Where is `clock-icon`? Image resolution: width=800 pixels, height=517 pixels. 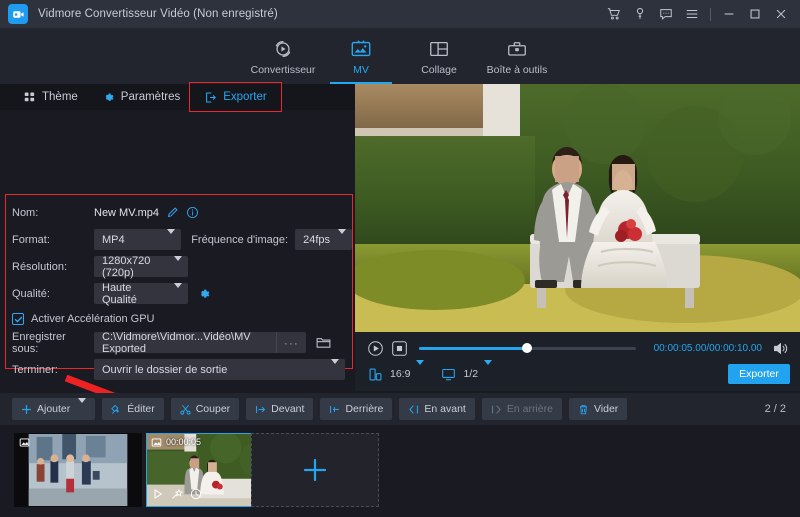 clock-icon is located at coordinates (196, 496).